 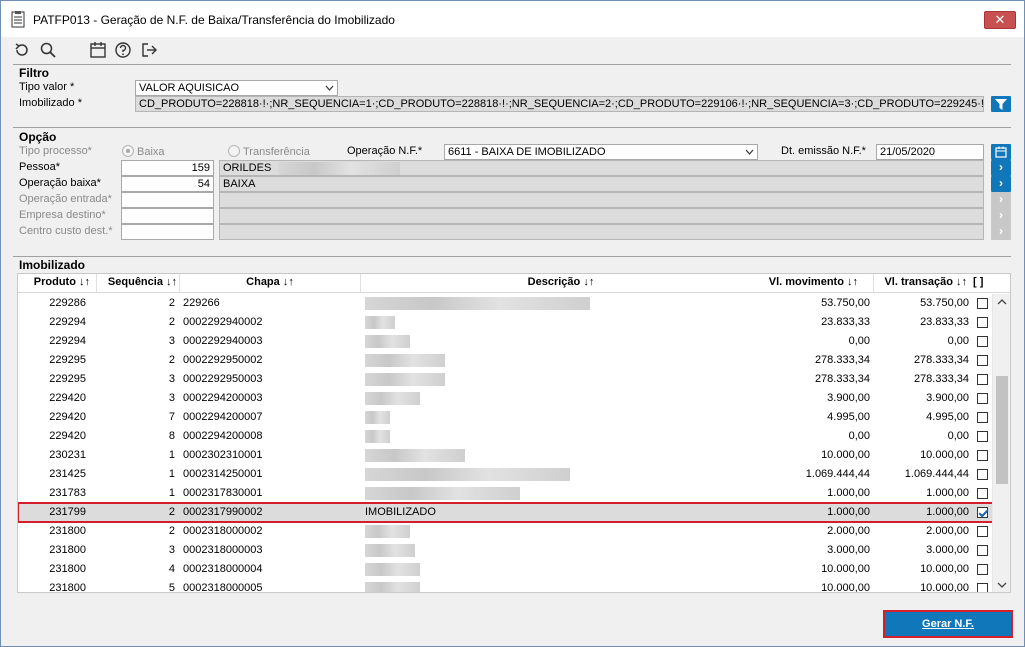 What do you see at coordinates (1001, 200) in the screenshot?
I see `operacao-entrada-lookup-button: ›` at bounding box center [1001, 200].